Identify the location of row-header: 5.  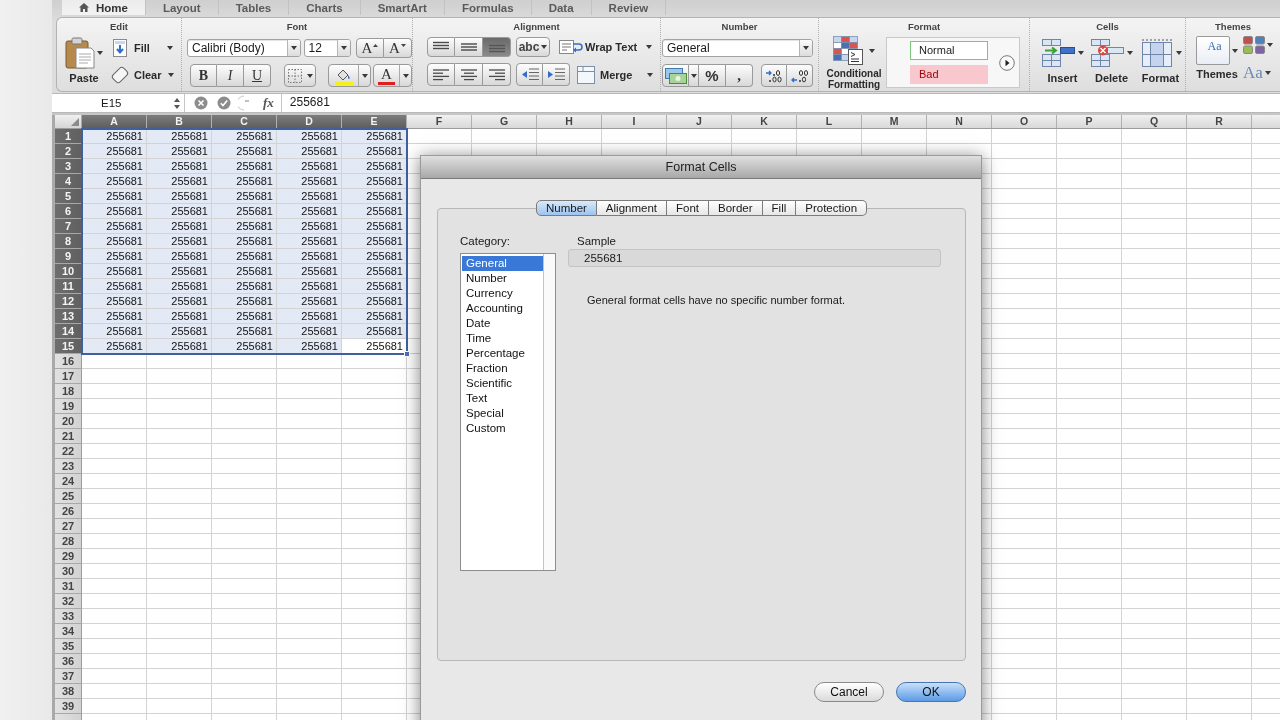
(68, 196).